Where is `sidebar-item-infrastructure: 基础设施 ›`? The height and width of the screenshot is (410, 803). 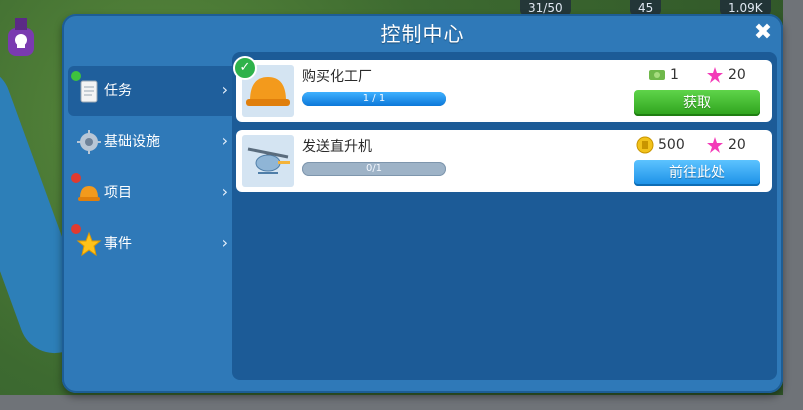
sidebar-item-infrastructure: 基础设施 › is located at coordinates (150, 142).